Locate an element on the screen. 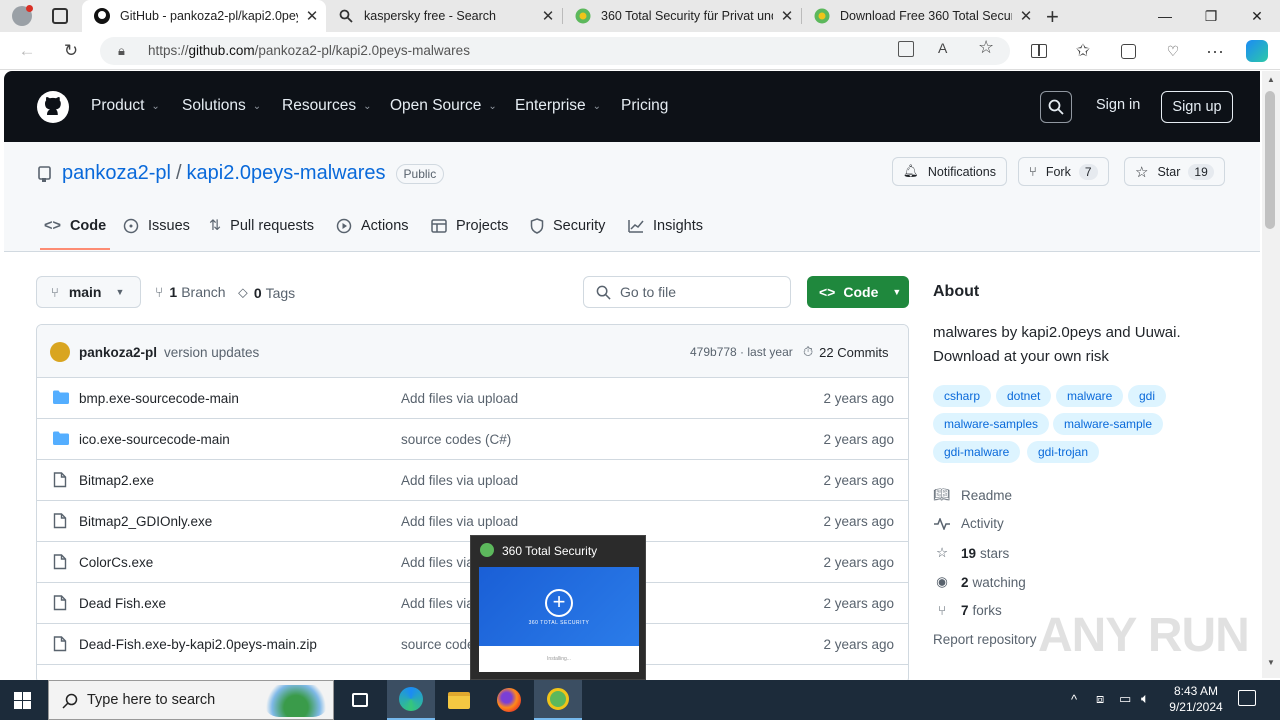 This screenshot has height=720, width=1280. commits-link: ⏱︎ 22 Commits is located at coordinates (846, 352).